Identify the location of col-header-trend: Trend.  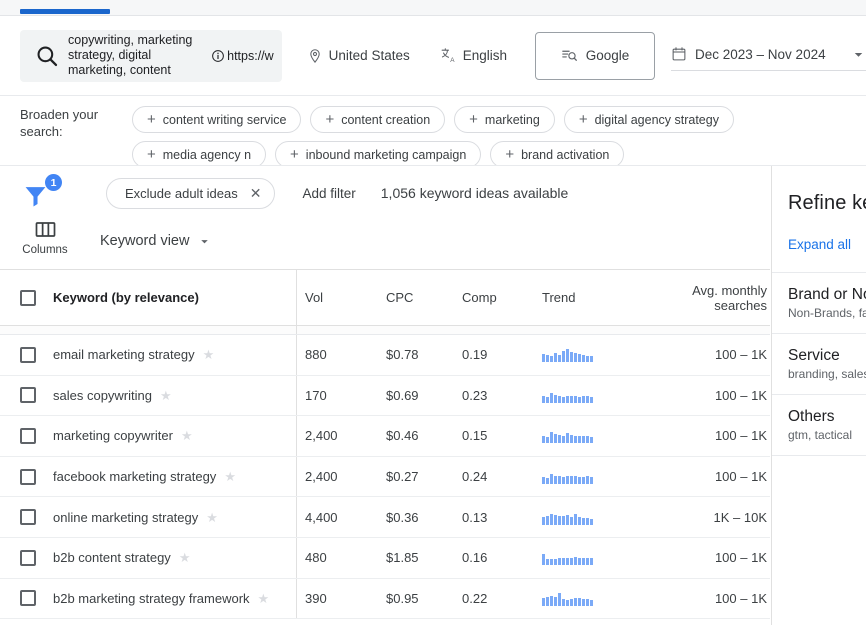
(589, 297).